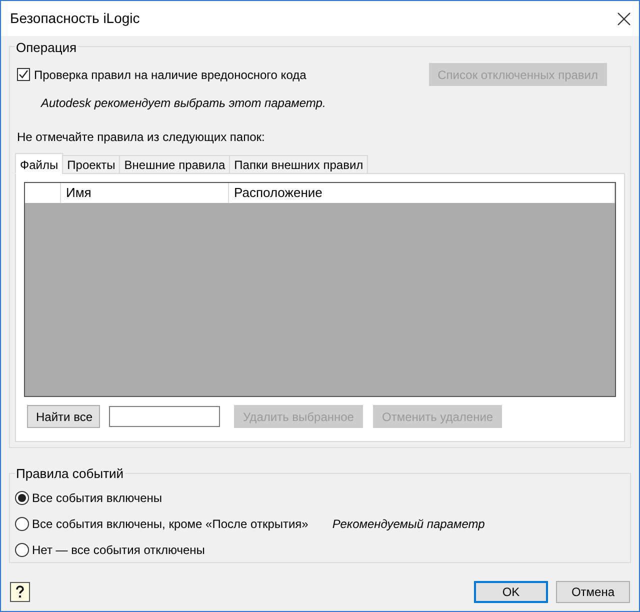 Image resolution: width=640 pixels, height=612 pixels. What do you see at coordinates (75, 18) in the screenshot?
I see `window-title: Безопасность iLogic` at bounding box center [75, 18].